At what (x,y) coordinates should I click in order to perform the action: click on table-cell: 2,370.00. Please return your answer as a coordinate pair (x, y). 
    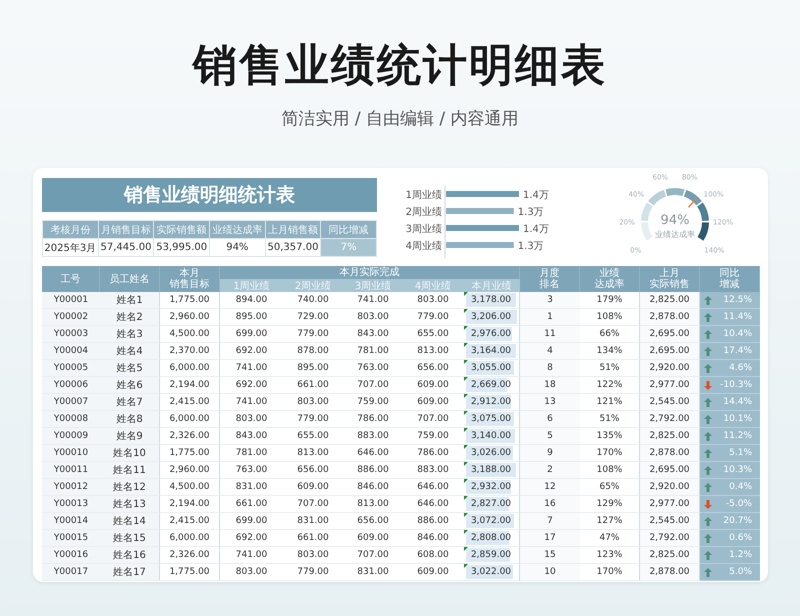
    Looking at the image, I should click on (190, 351).